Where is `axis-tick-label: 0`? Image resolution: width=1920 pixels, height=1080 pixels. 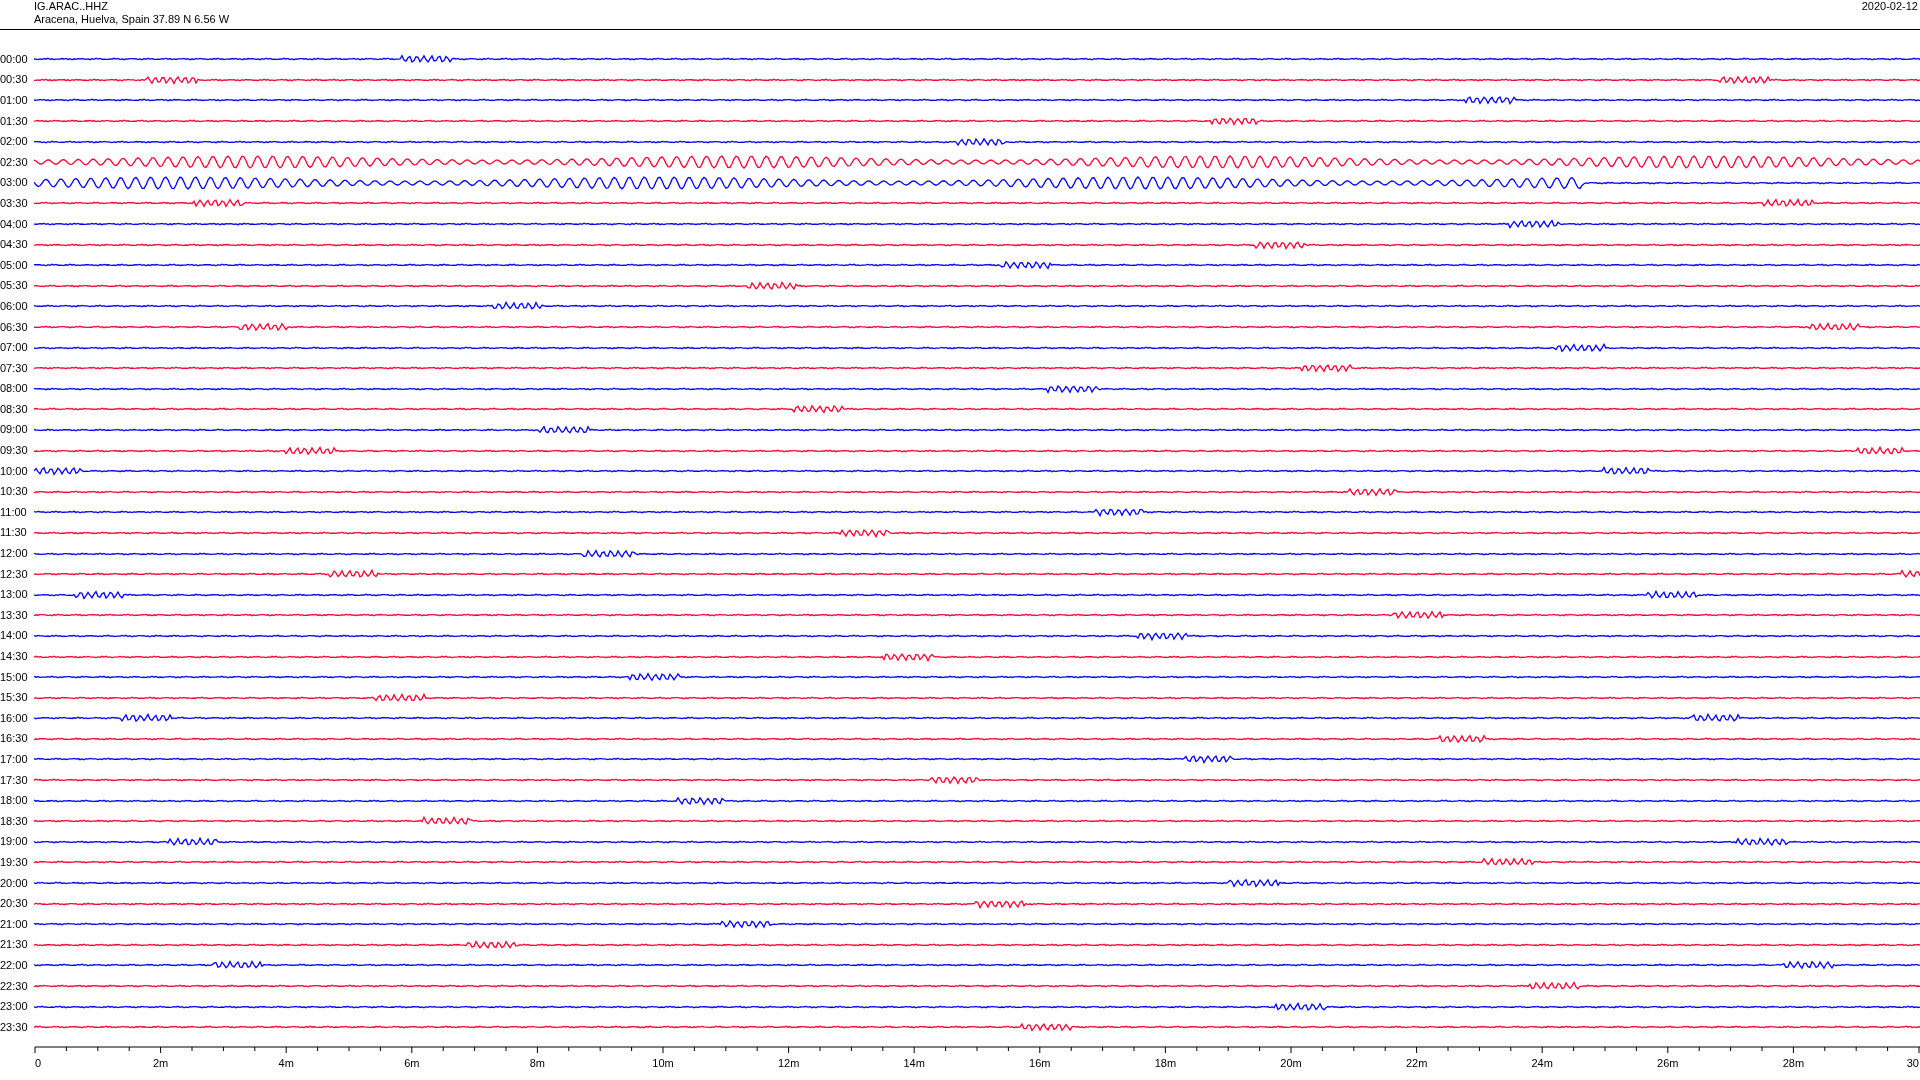 axis-tick-label: 0 is located at coordinates (38, 1062).